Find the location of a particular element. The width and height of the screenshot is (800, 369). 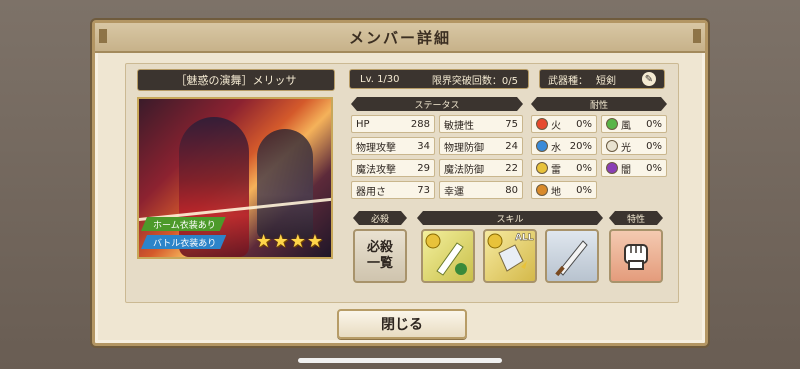

resist-header: 耐性 is located at coordinates (599, 104).